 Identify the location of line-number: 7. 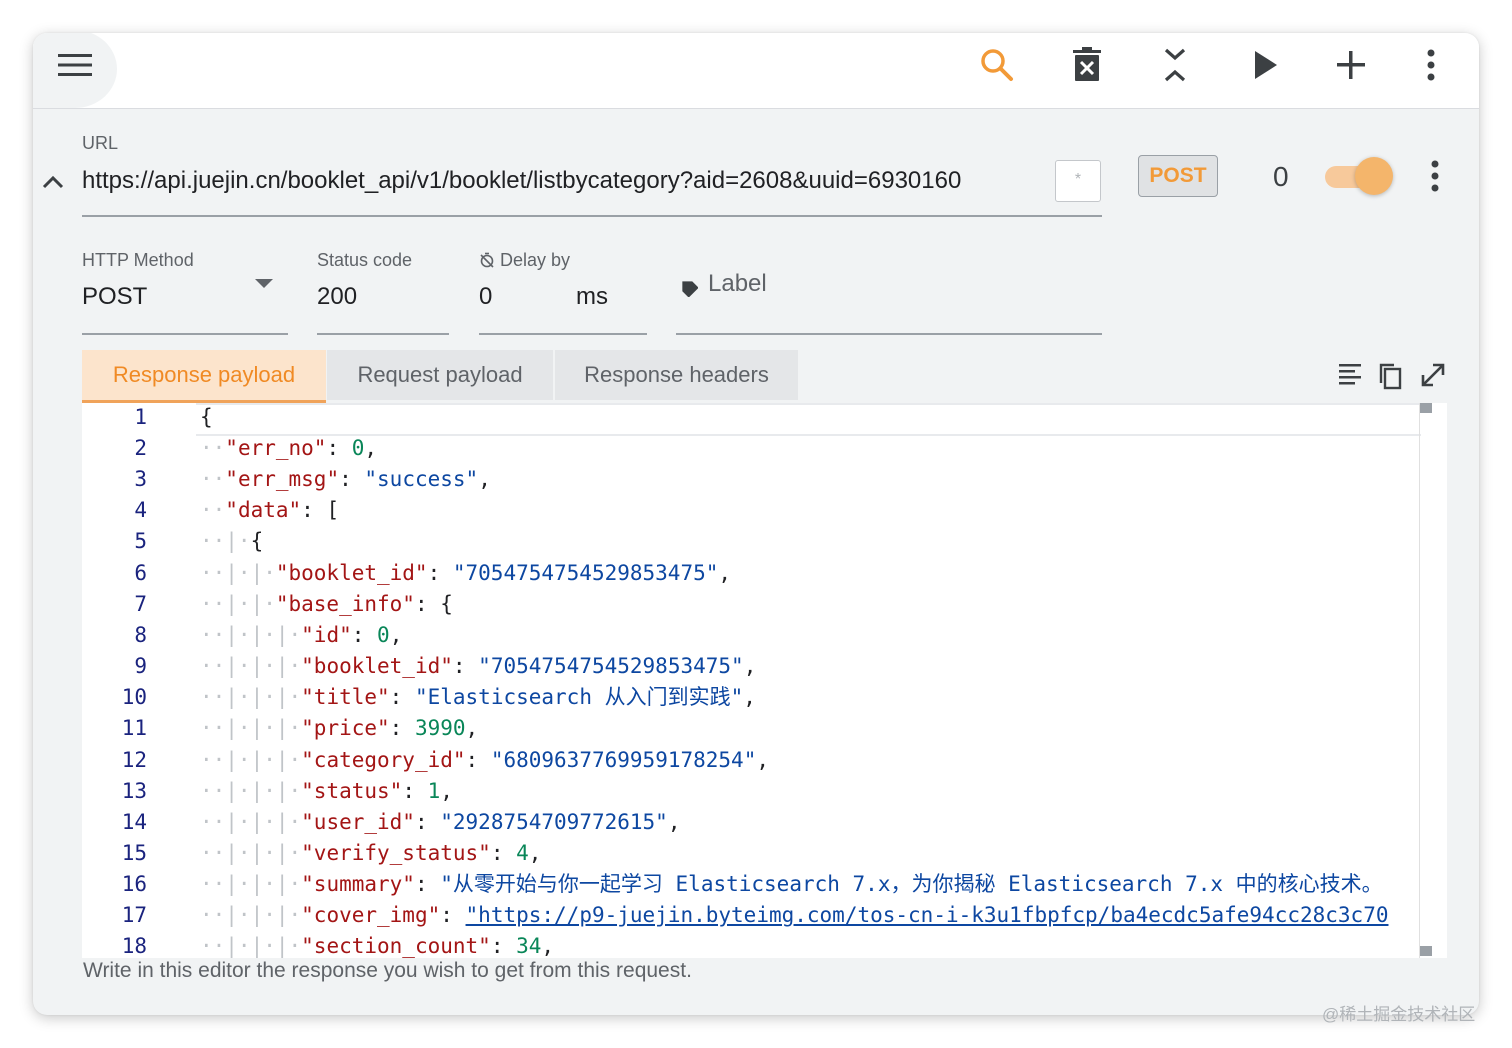
(140, 604).